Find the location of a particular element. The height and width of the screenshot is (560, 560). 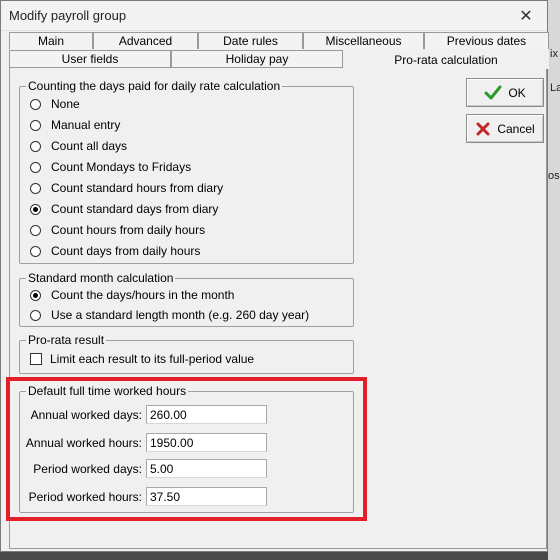

radio-manual-entry: Manual entry is located at coordinates (75, 125).